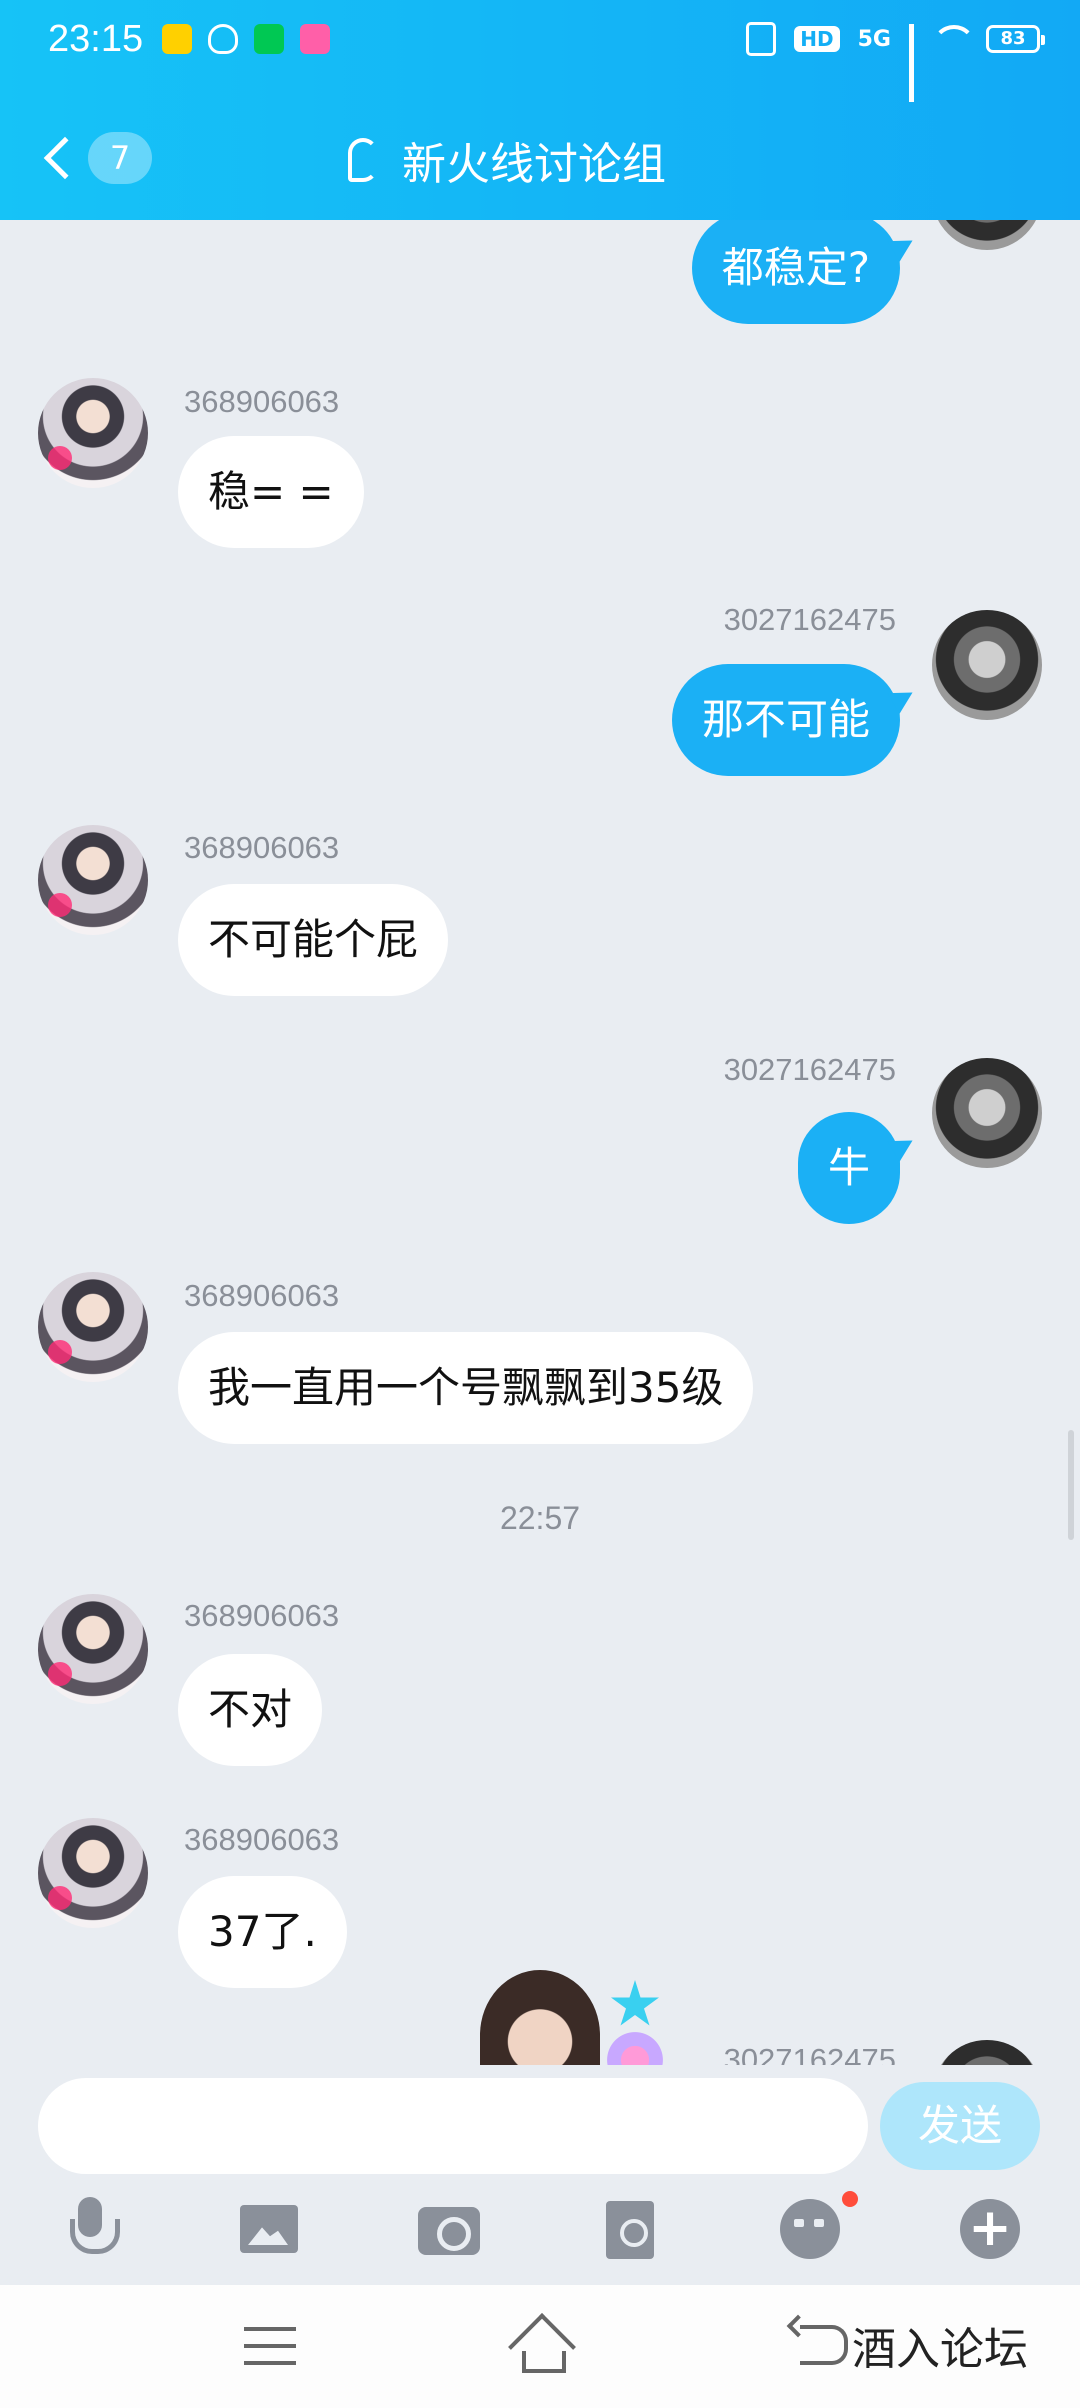 This screenshot has height=2408, width=1080. What do you see at coordinates (270, 2346) in the screenshot?
I see `menu-icon` at bounding box center [270, 2346].